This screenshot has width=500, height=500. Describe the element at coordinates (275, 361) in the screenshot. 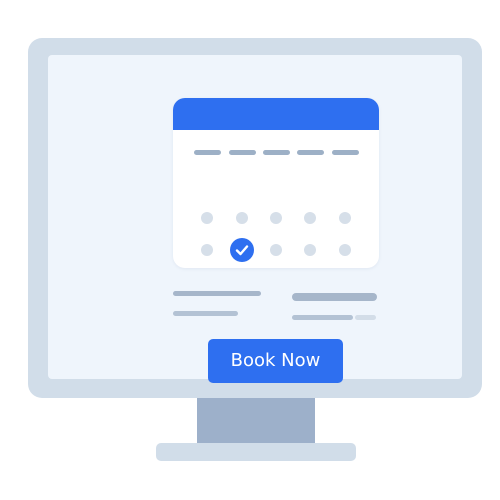

I see `book-now-button: Book Now` at that location.